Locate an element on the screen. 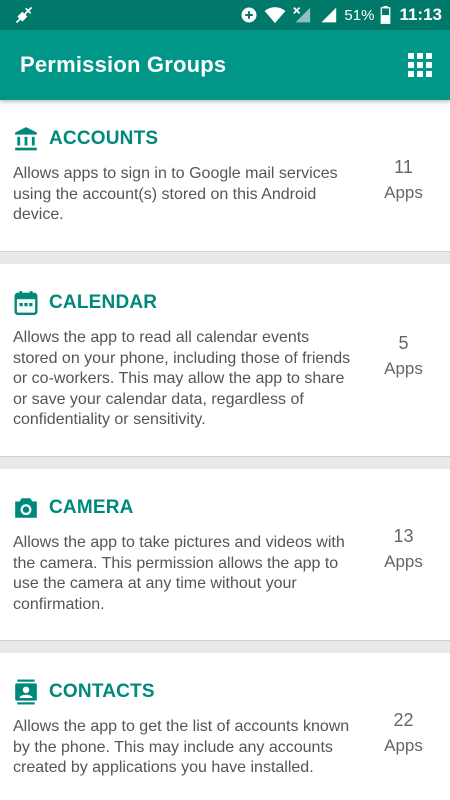 This screenshot has width=450, height=800. app-bar: Permission Groups is located at coordinates (225, 65).